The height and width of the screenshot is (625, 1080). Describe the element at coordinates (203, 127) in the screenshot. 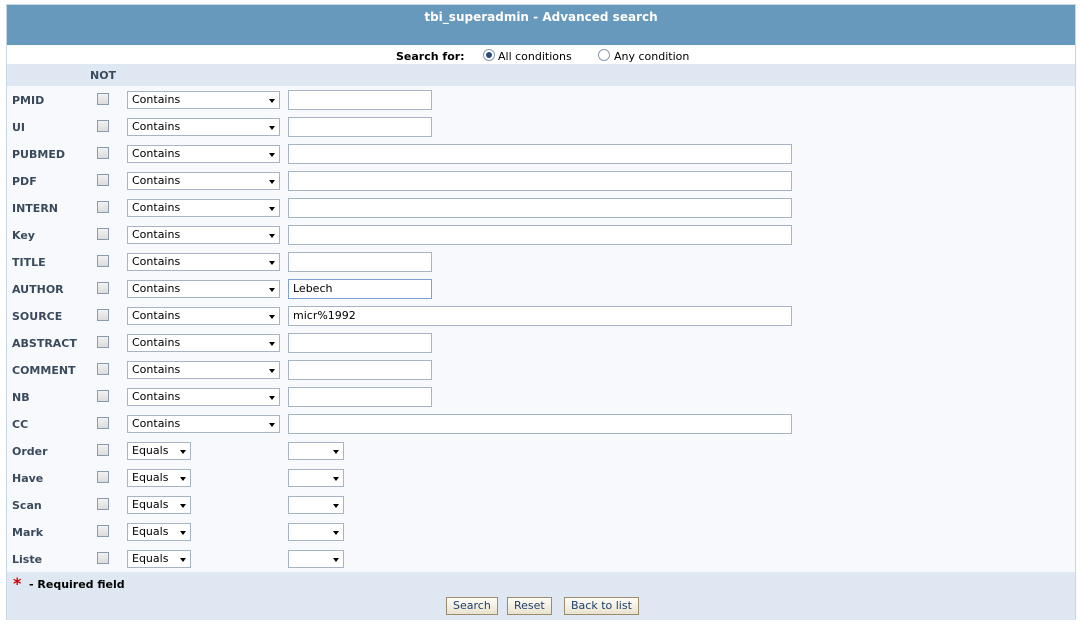

I see `operator-select-ui: Contains` at that location.